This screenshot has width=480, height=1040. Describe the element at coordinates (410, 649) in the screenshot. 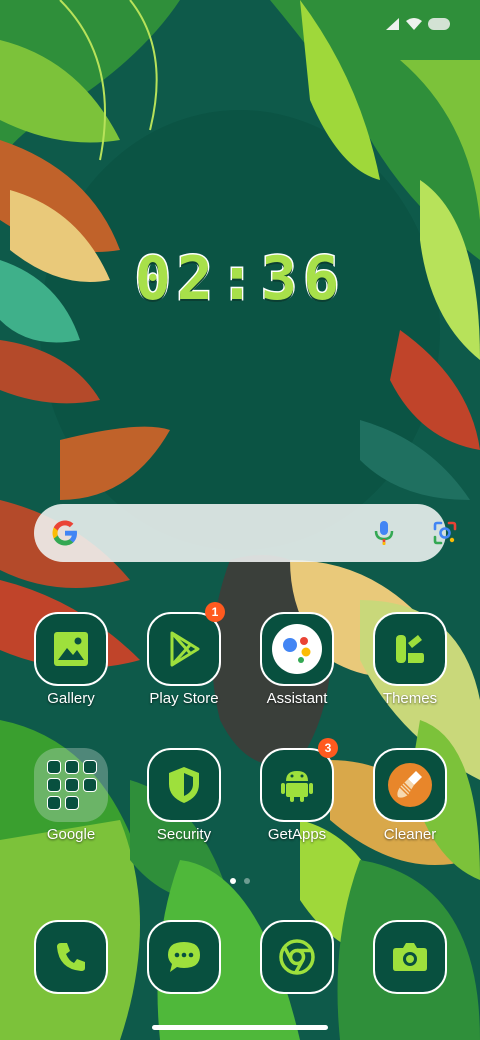

I see `themes-icon` at that location.